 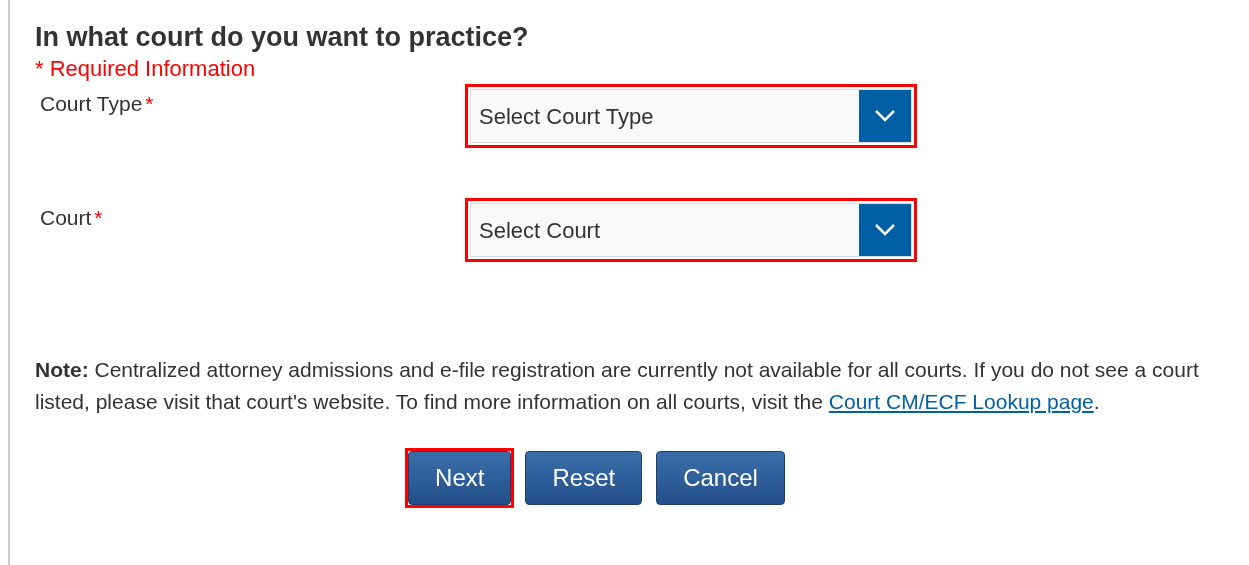 What do you see at coordinates (691, 115) in the screenshot?
I see `select-dropdown: Select Court Type` at bounding box center [691, 115].